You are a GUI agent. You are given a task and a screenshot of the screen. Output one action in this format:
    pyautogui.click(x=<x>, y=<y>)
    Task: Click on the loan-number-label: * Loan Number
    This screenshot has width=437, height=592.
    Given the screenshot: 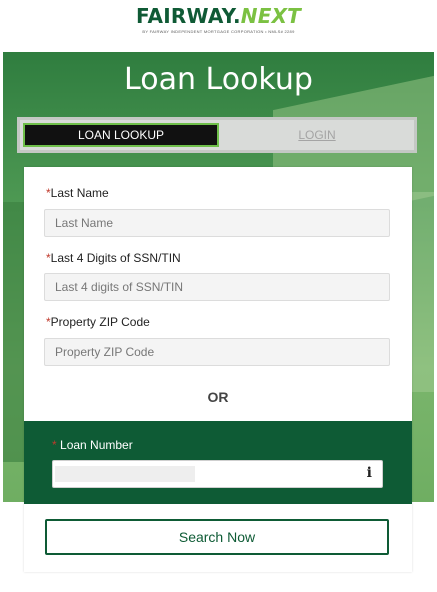 What is the action you would take?
    pyautogui.click(x=92, y=445)
    